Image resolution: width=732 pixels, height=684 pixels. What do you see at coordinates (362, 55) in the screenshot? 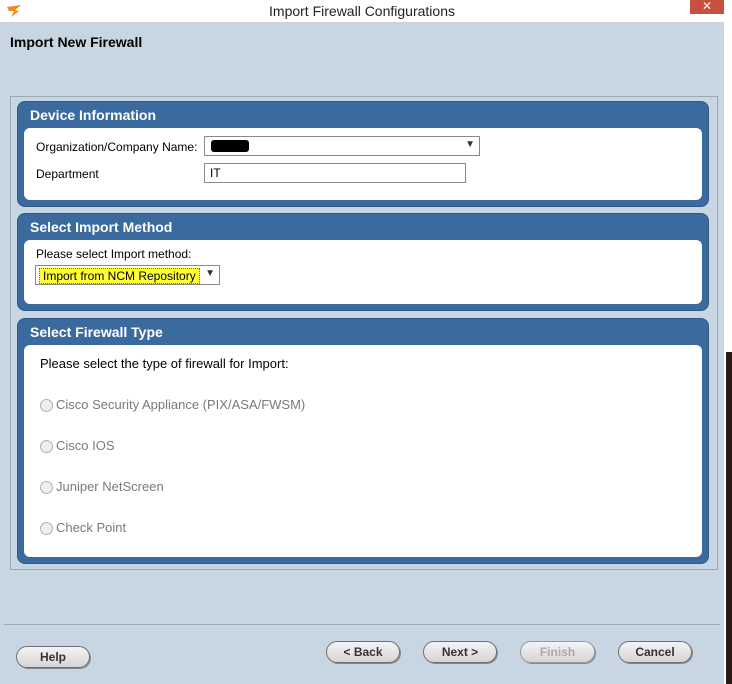
I see `wizard-header: Import New Firewall` at bounding box center [362, 55].